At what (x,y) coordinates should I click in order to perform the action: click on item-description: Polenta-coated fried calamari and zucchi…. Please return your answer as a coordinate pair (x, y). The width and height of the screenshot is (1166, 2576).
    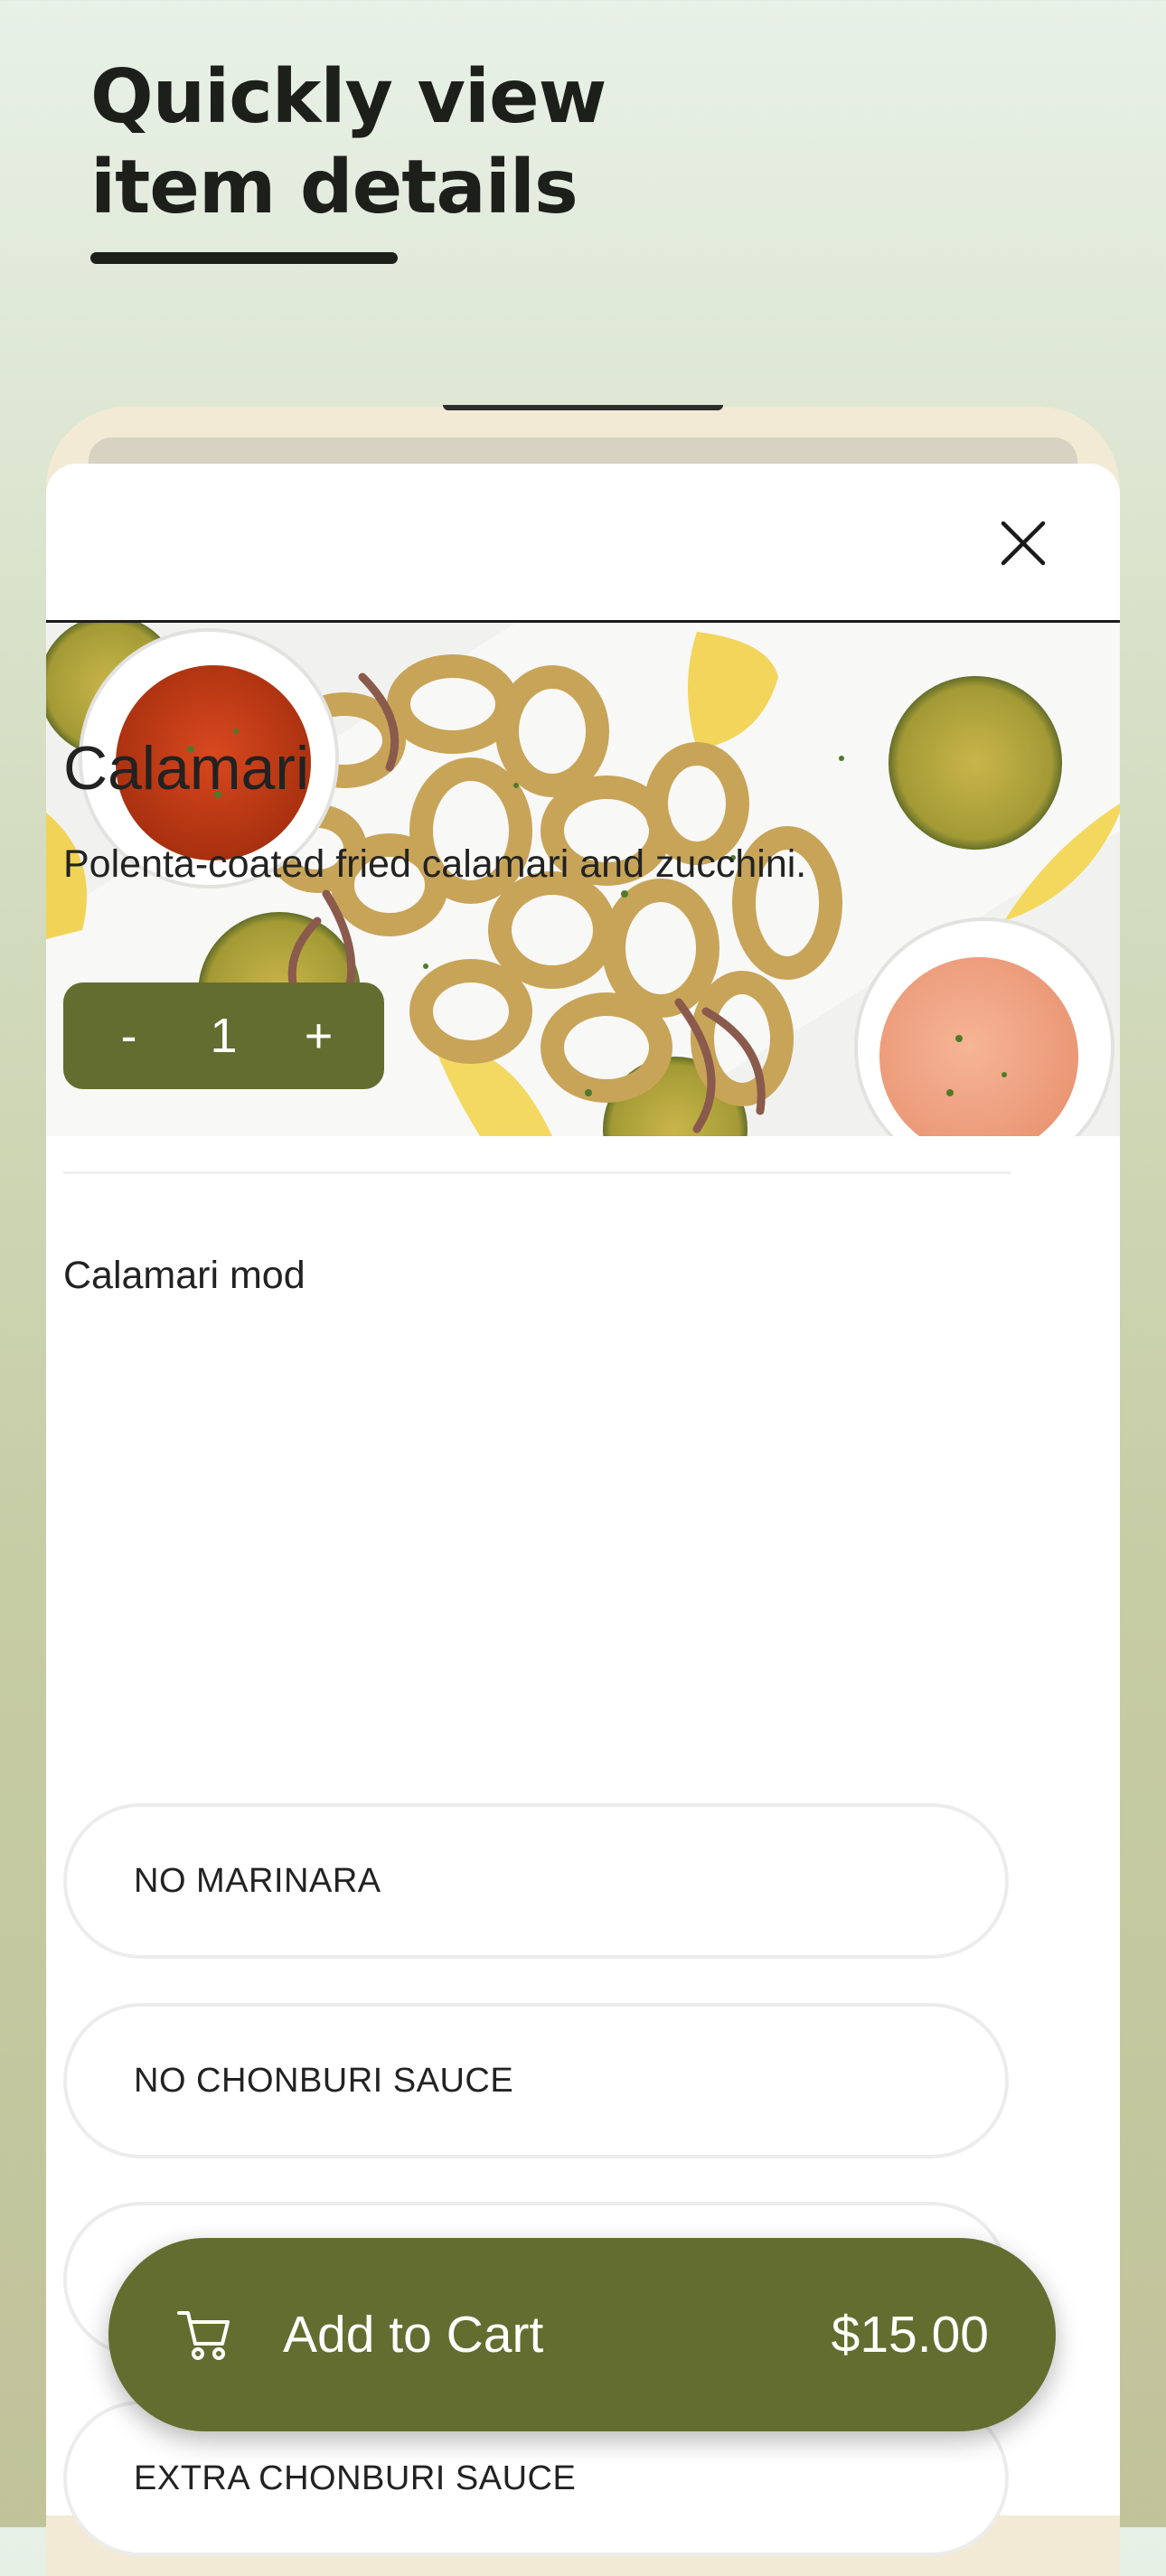
    Looking at the image, I should click on (435, 864).